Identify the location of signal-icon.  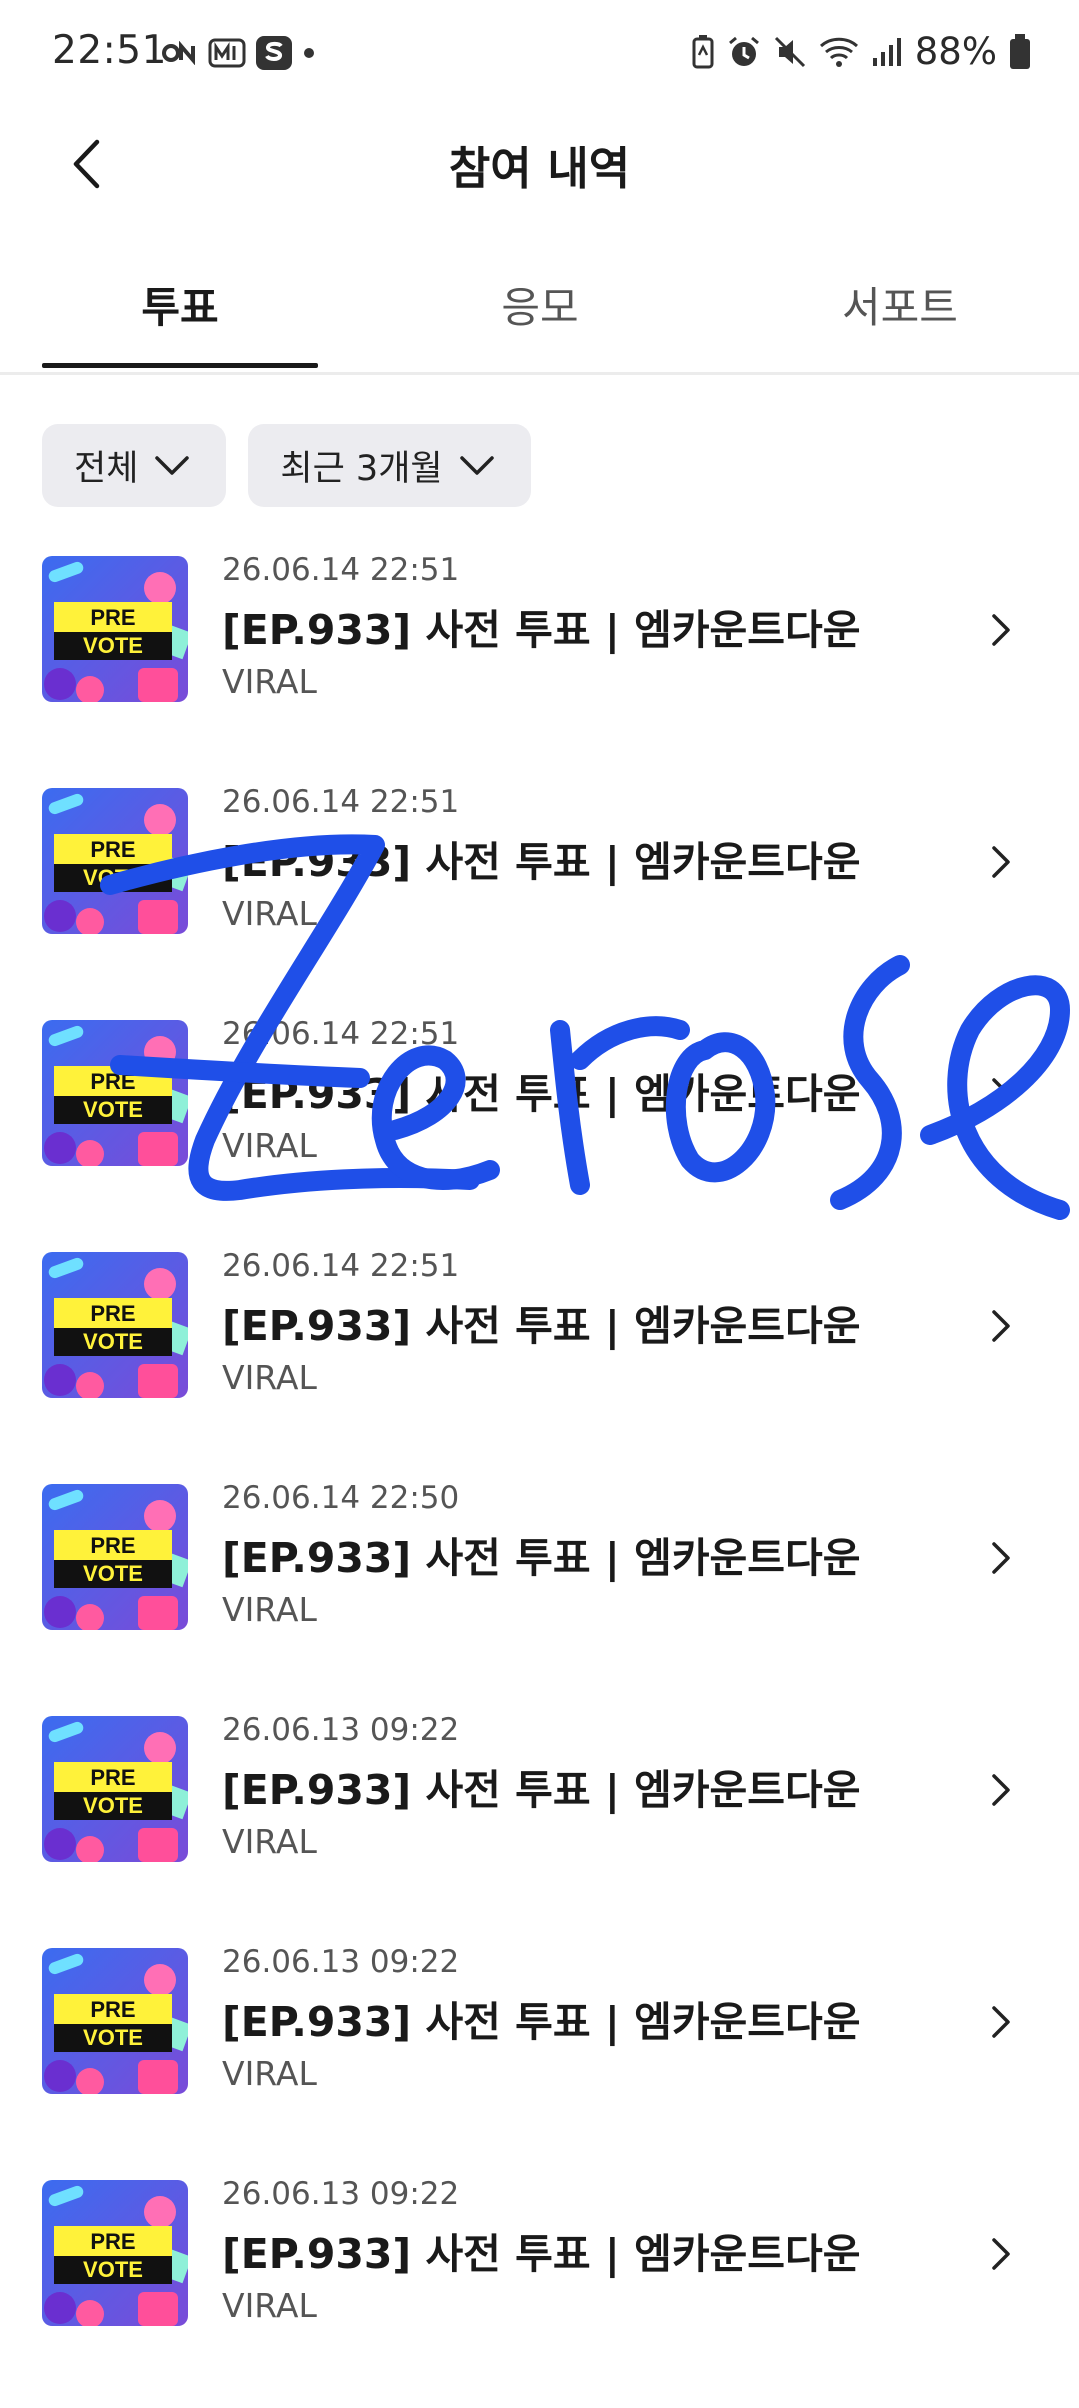
(887, 52).